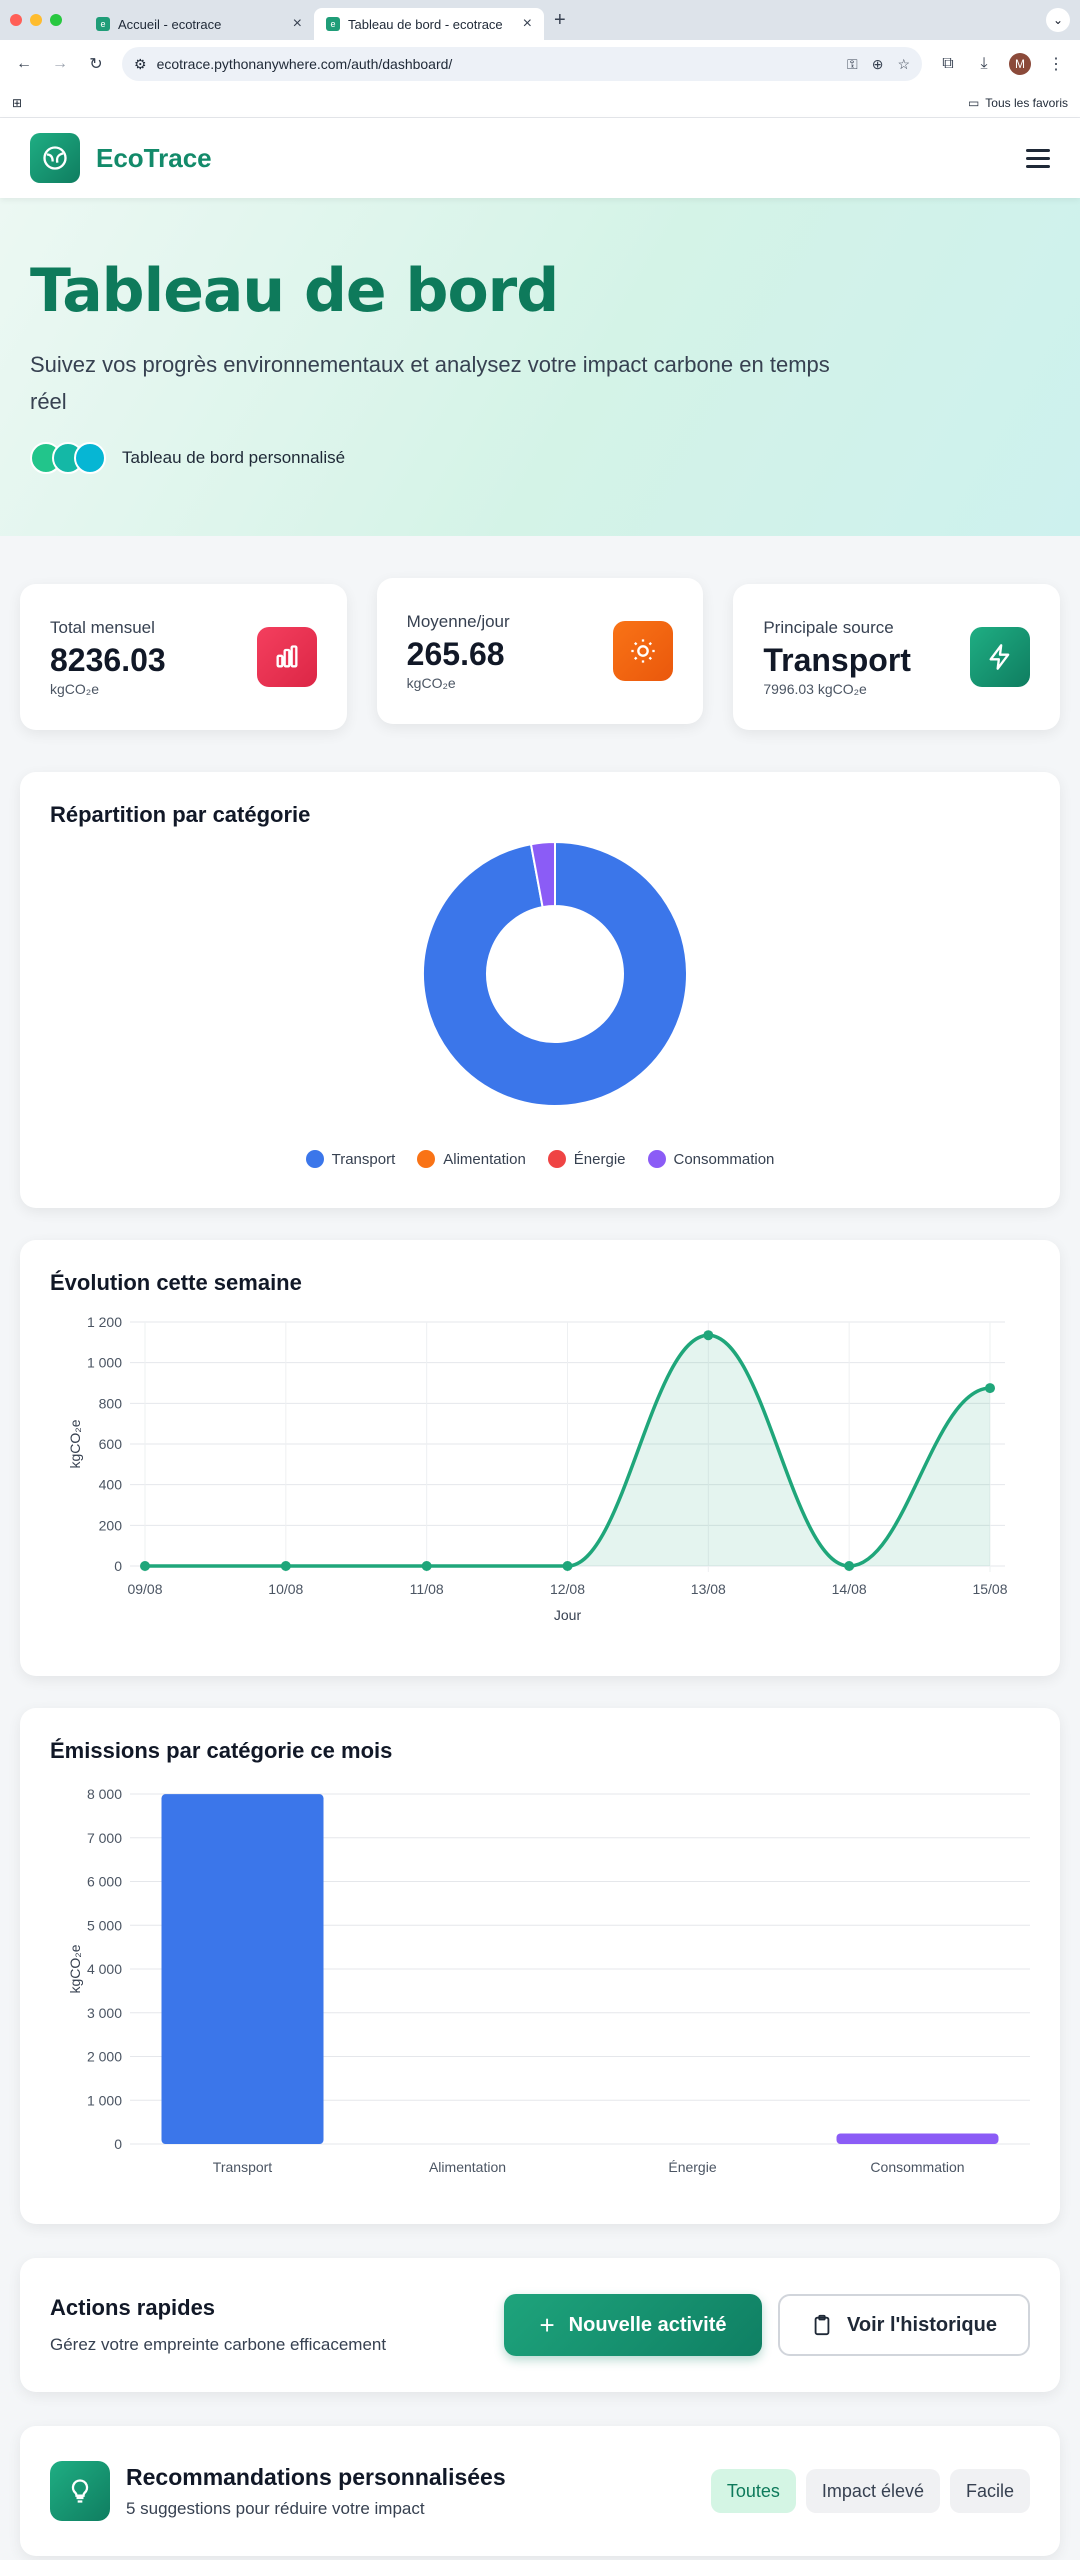 This screenshot has height=2560, width=1080. Describe the element at coordinates (108, 659) in the screenshot. I see `stat-value: 8236.03` at that location.